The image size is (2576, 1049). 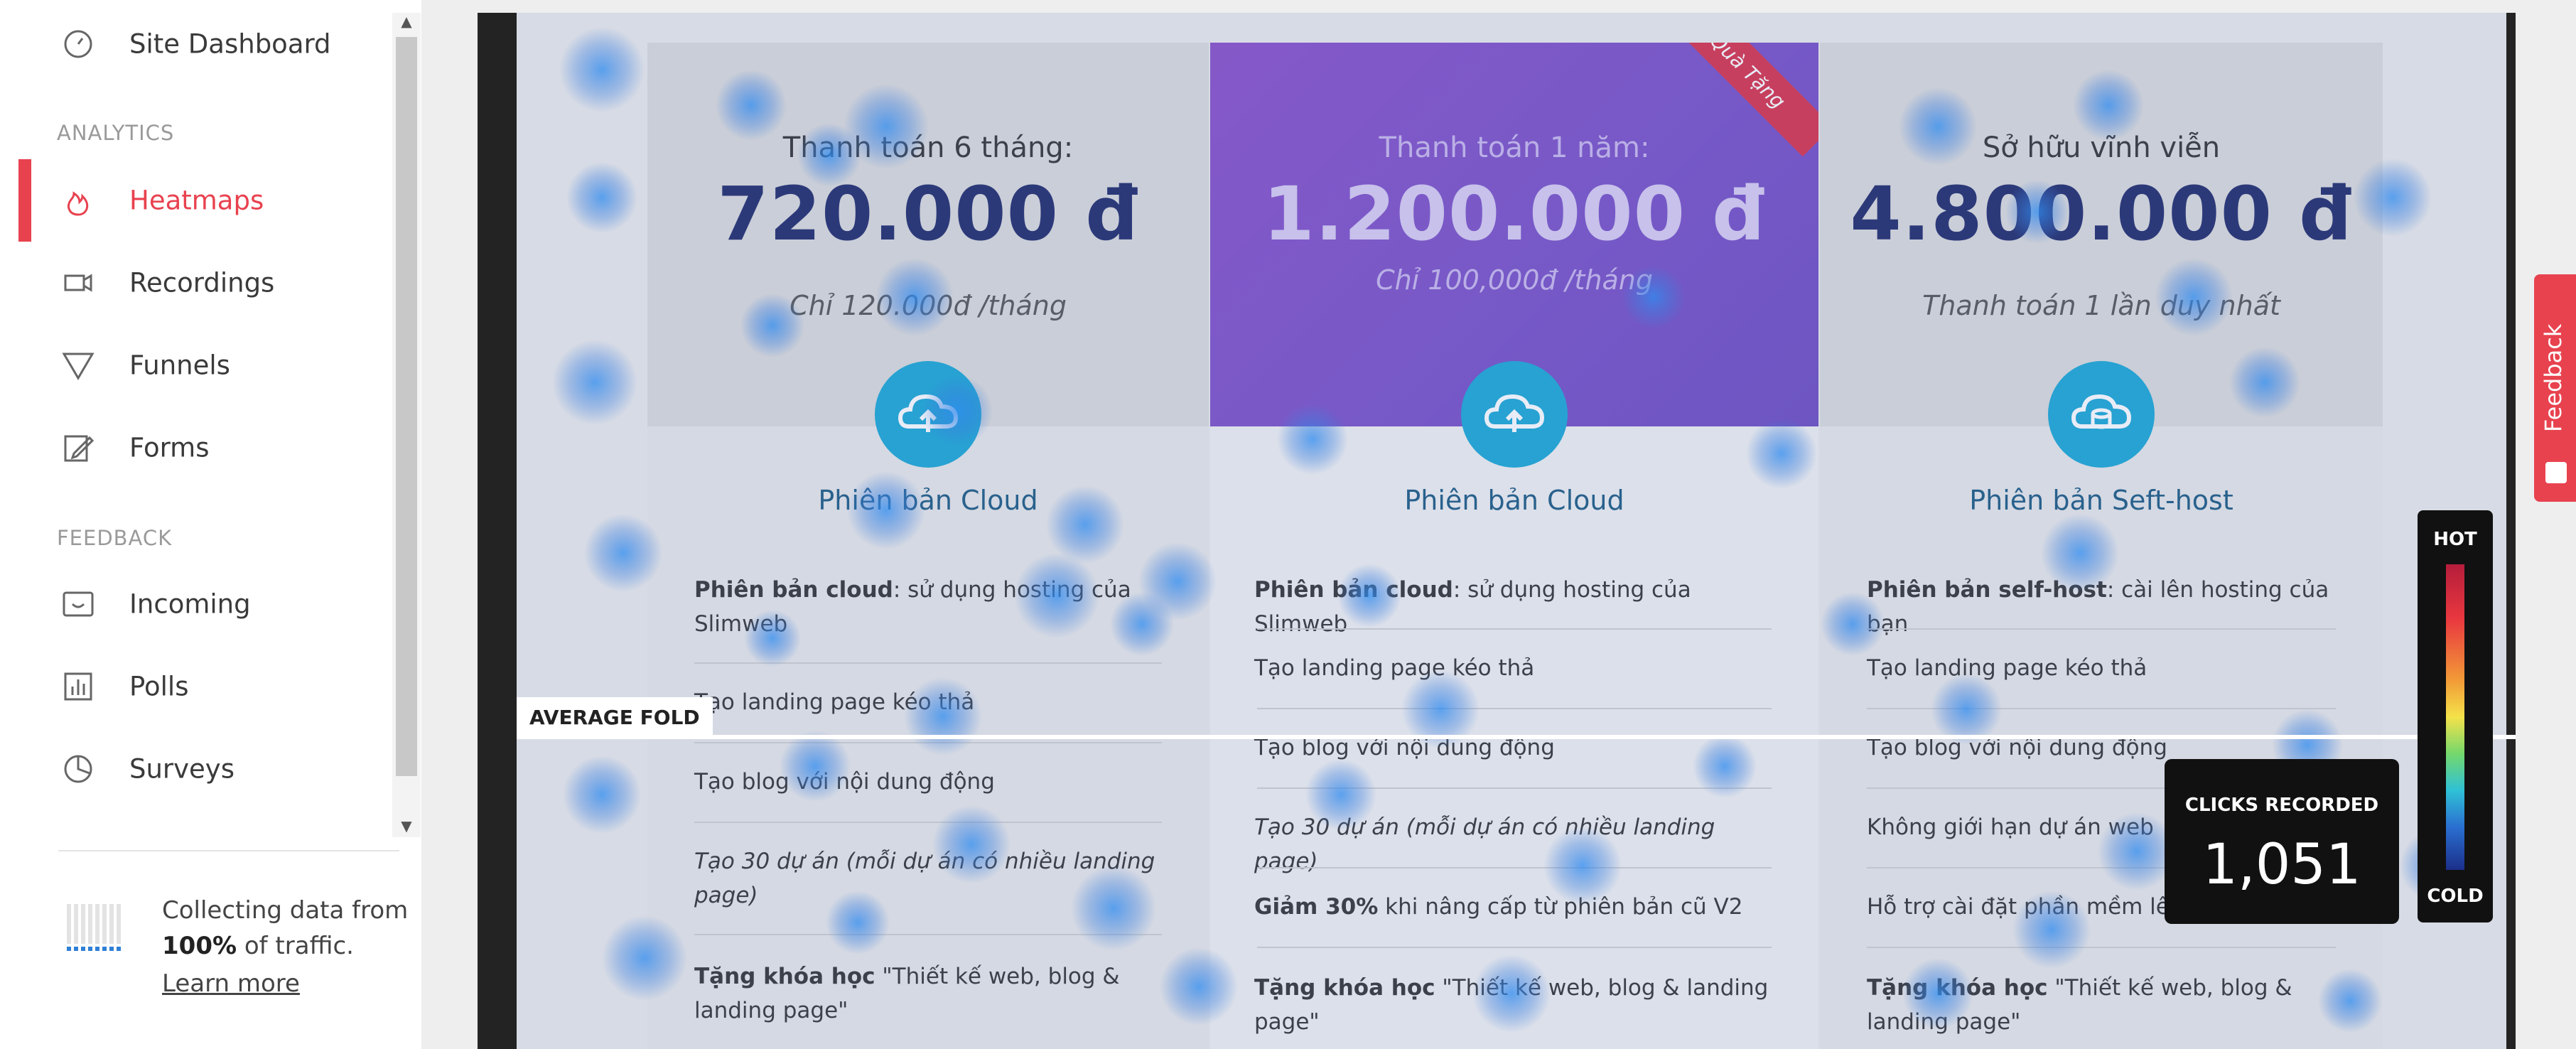 I want to click on sidebar-item-forms: Forms, so click(x=196, y=448).